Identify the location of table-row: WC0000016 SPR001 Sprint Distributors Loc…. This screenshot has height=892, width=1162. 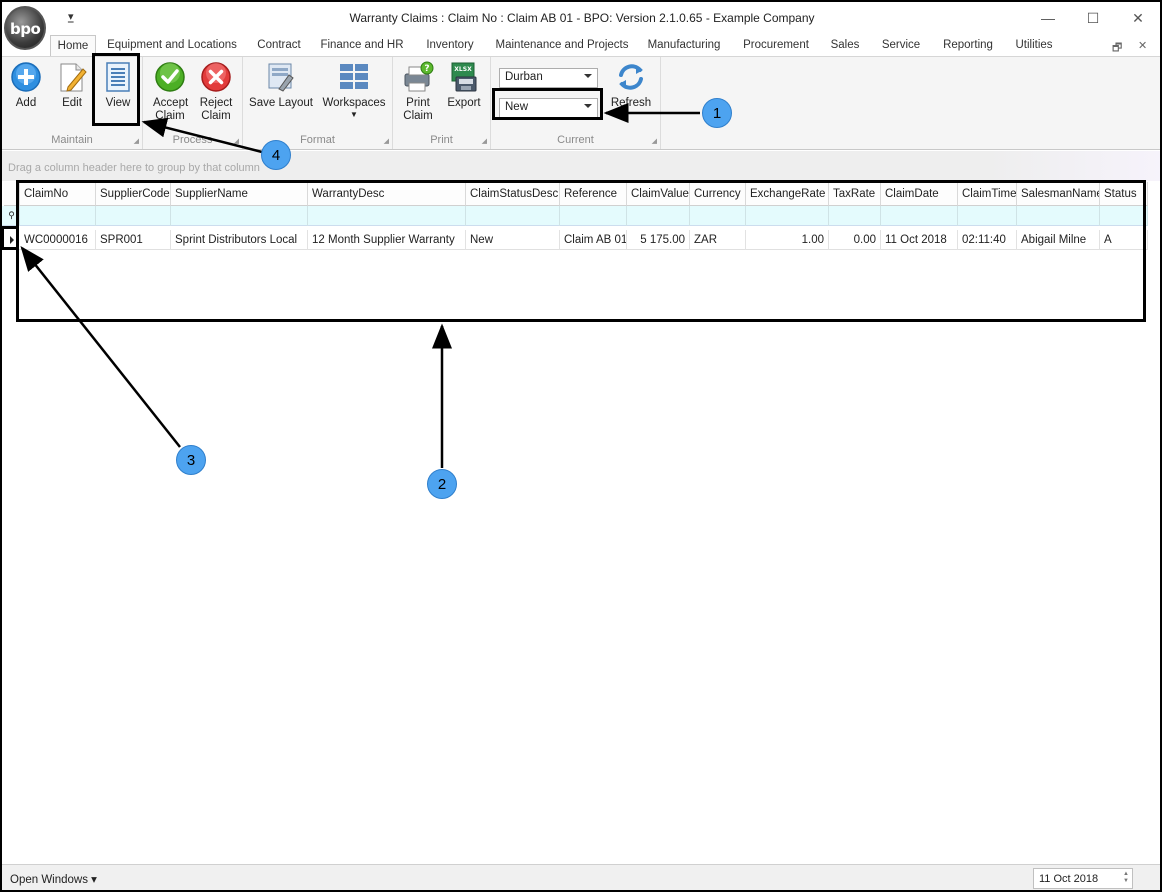
(575, 240).